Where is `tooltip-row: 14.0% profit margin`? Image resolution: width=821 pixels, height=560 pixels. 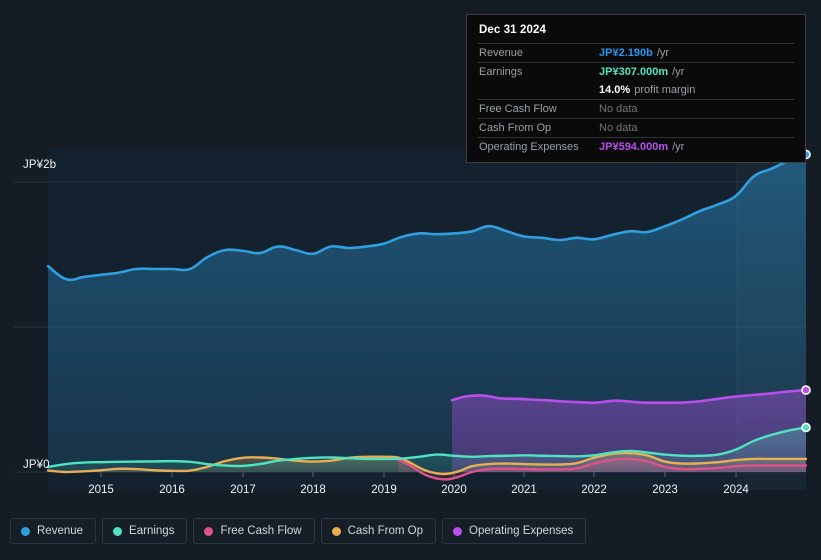 tooltip-row: 14.0% profit margin is located at coordinates (636, 90).